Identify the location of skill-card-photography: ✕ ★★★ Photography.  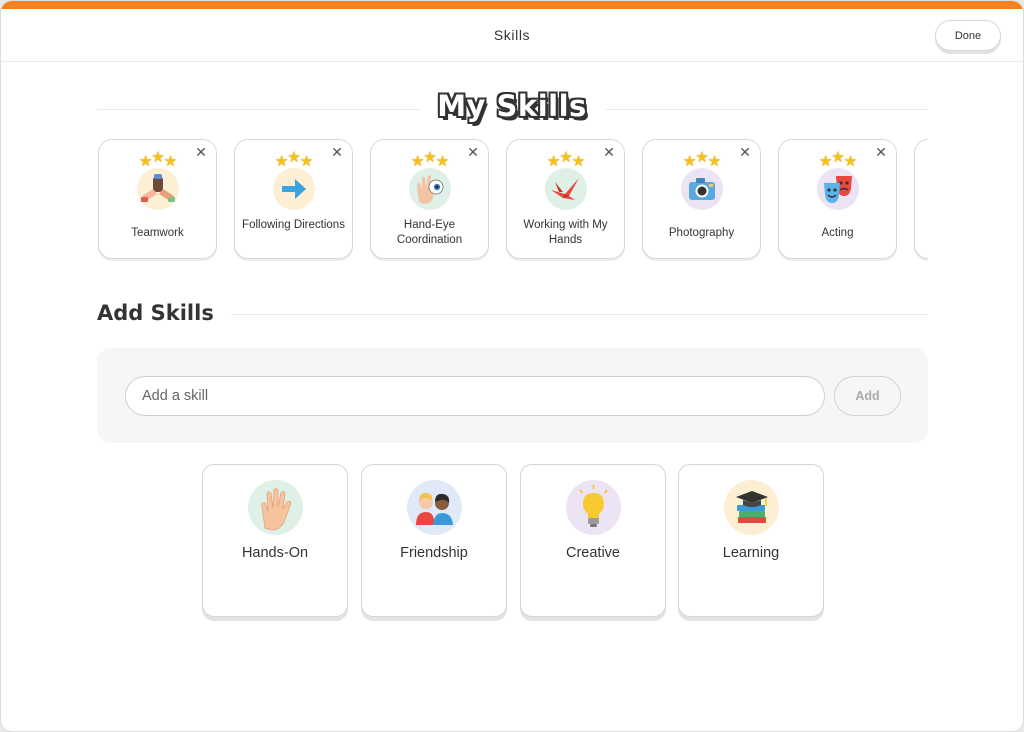
(701, 199).